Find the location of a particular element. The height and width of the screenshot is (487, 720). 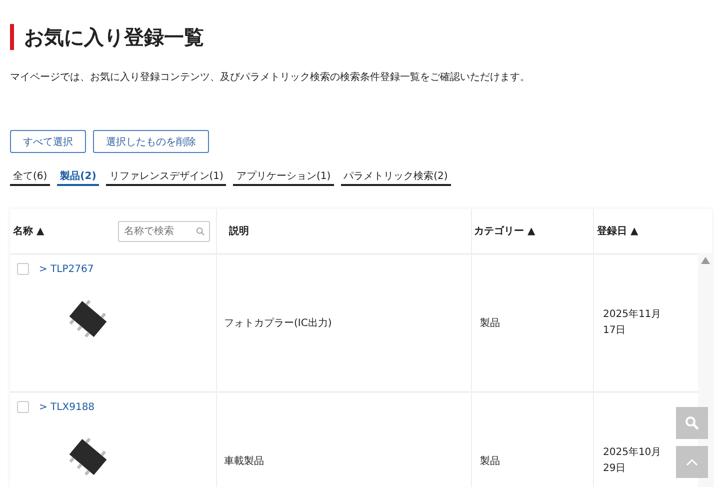

action-button: 選択したものを削除 is located at coordinates (151, 141).